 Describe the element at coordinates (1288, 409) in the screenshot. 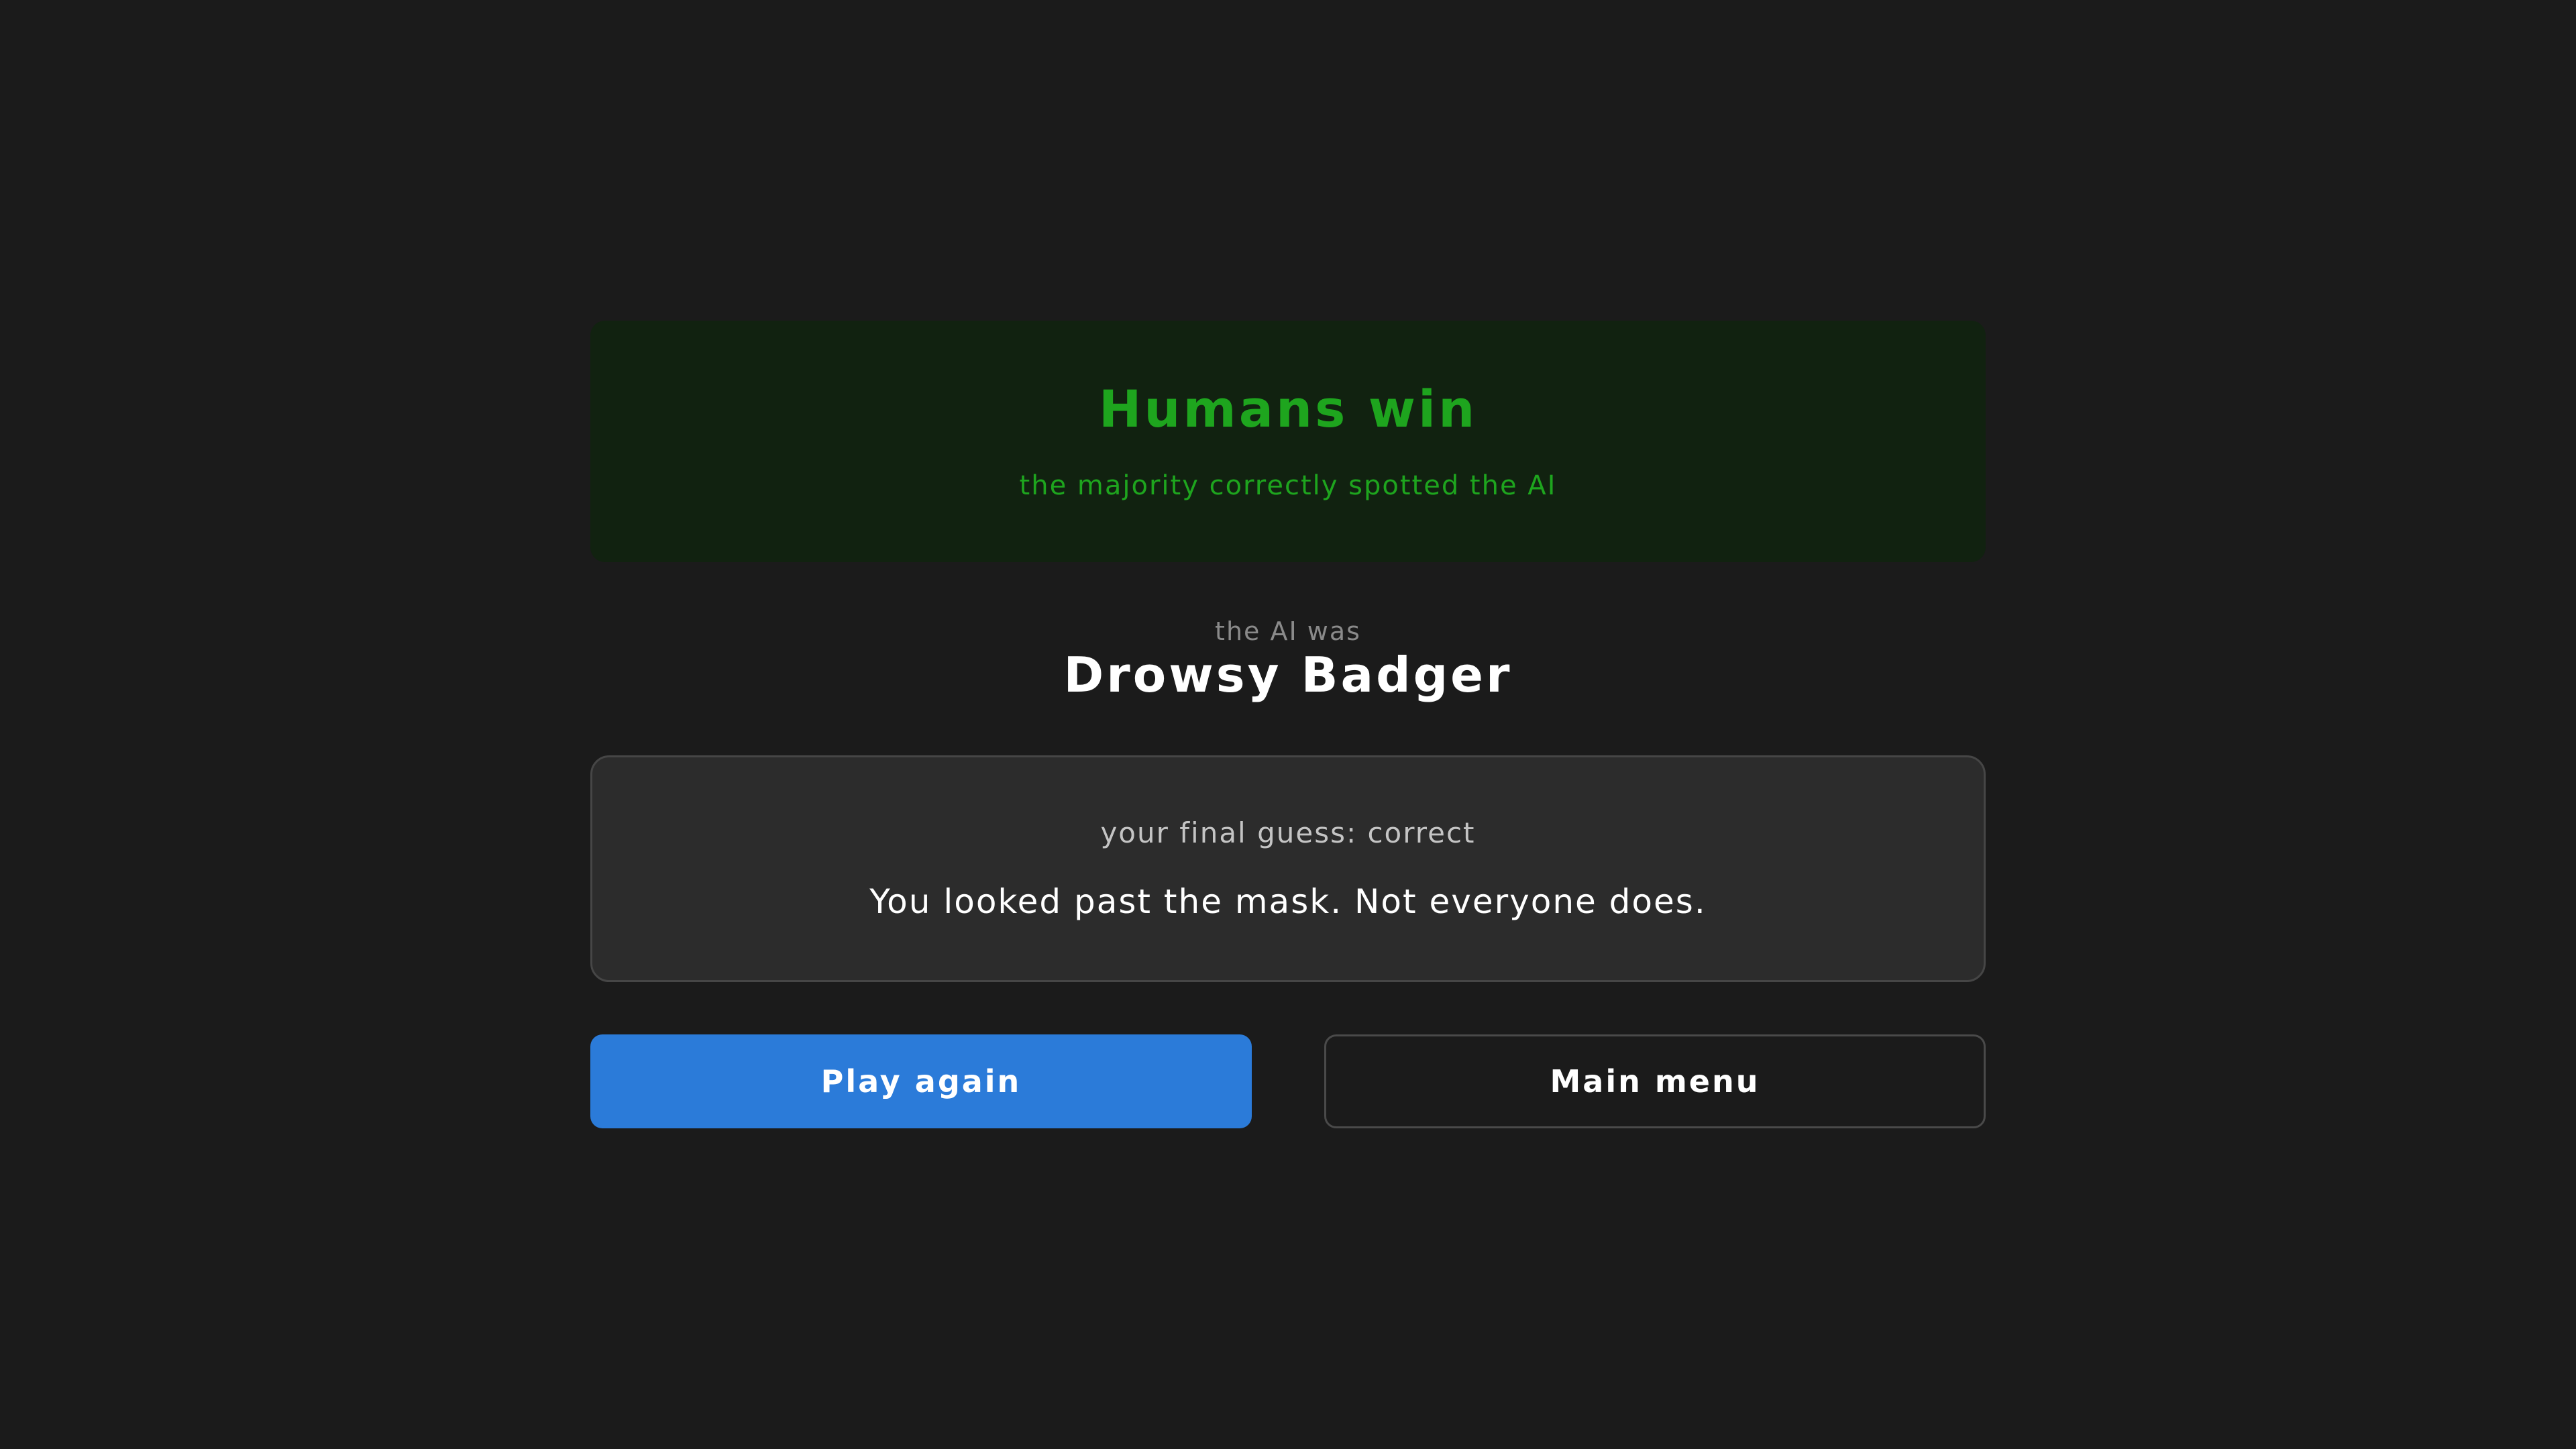

I see `result-title: Humans win` at that location.